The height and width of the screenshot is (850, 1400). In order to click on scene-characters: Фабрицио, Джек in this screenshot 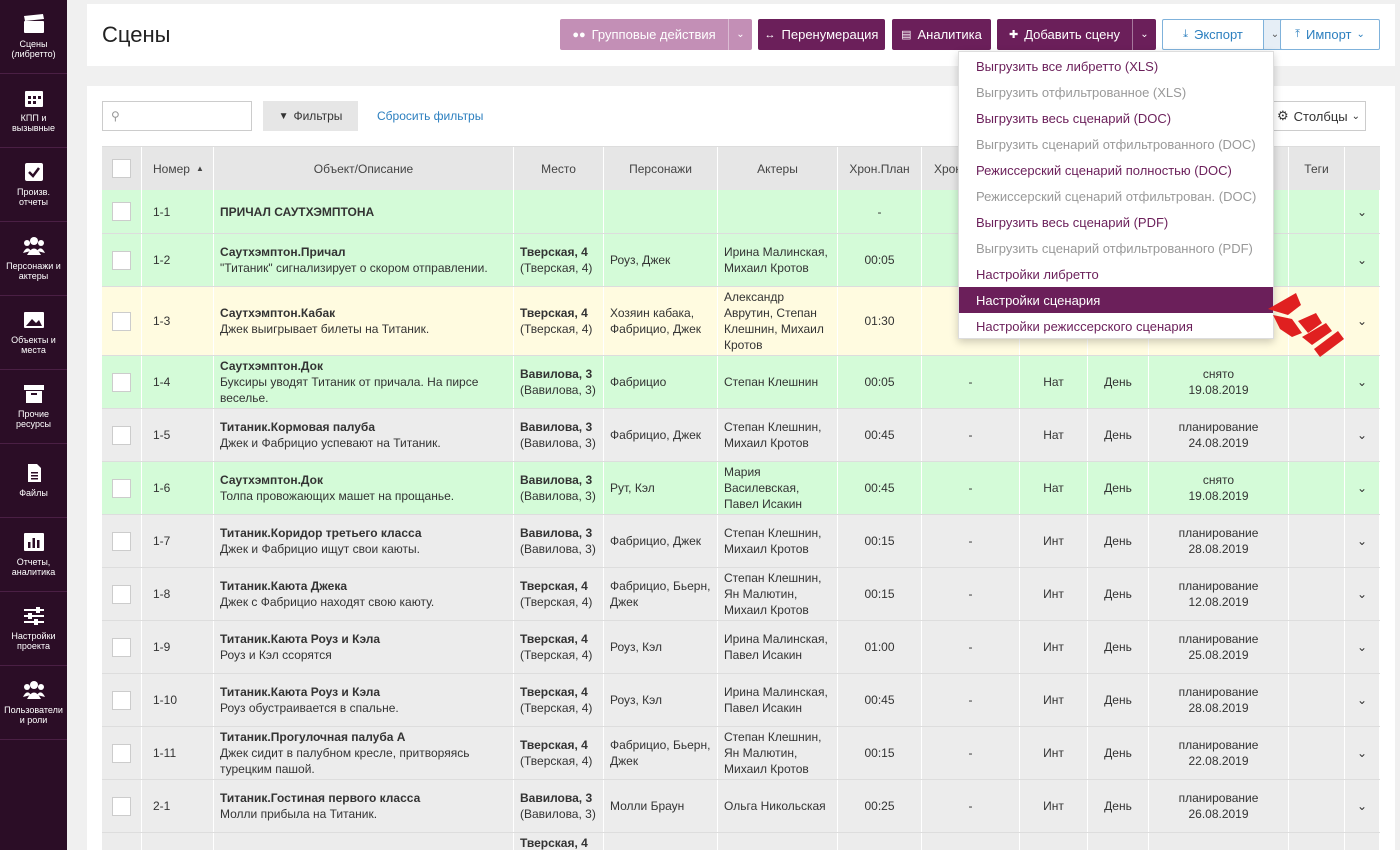, I will do `click(661, 435)`.